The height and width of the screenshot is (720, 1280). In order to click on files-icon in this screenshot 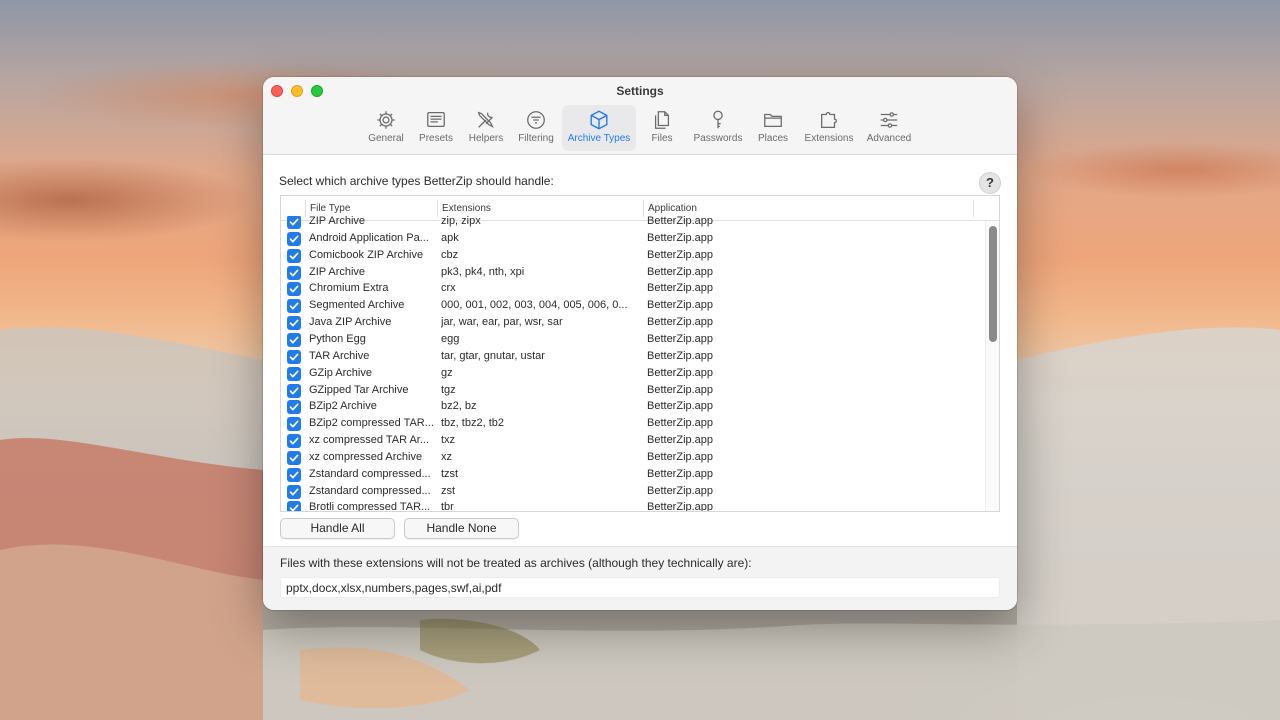, I will do `click(662, 120)`.